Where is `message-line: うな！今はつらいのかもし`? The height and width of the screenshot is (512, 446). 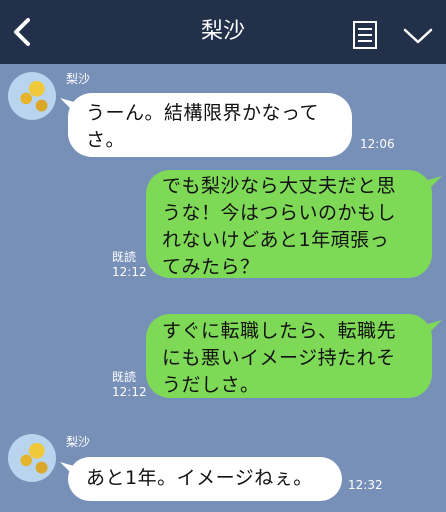
message-line: うな！今はつらいのかもし is located at coordinates (279, 213).